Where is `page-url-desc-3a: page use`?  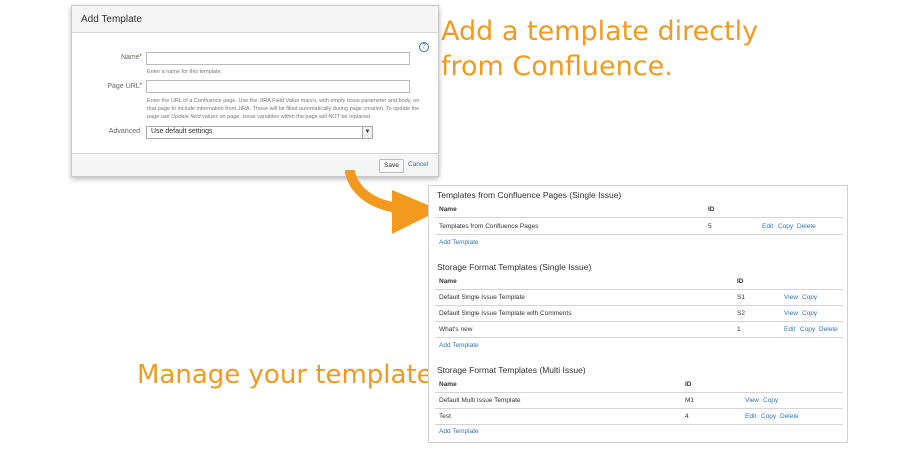 page-url-desc-3a: page use is located at coordinates (159, 117).